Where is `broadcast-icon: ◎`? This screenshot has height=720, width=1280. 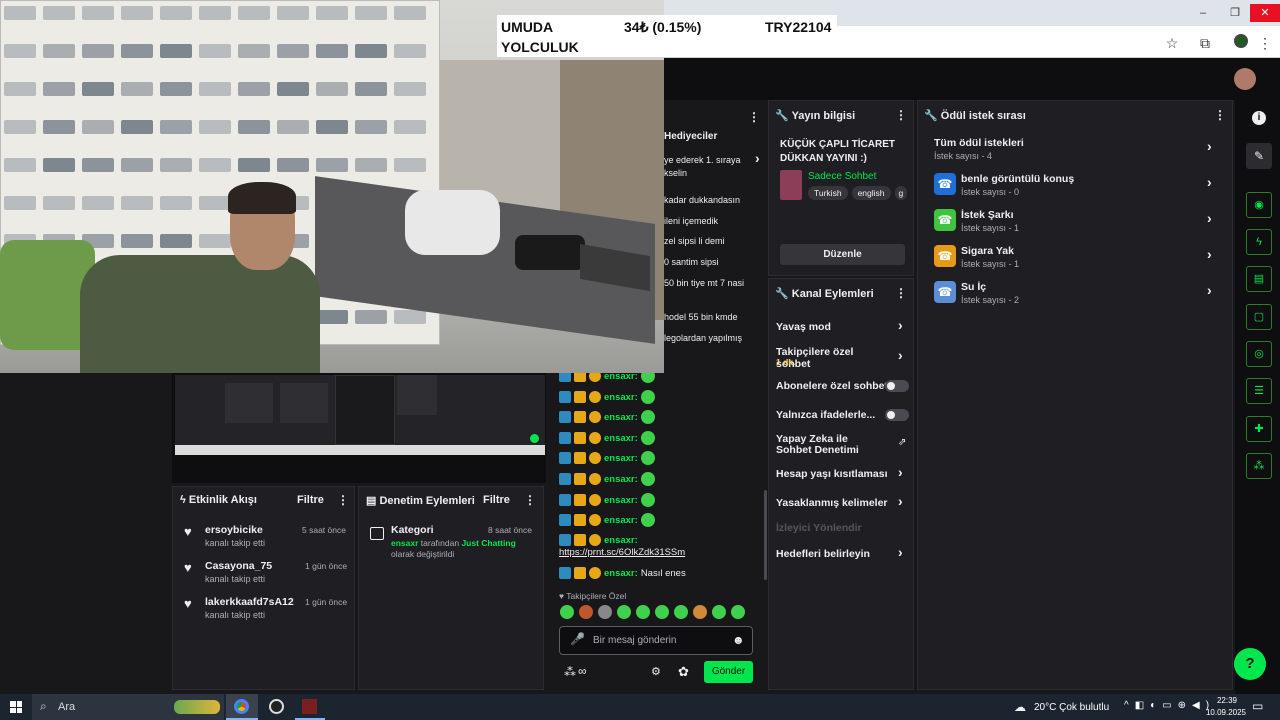 broadcast-icon: ◎ is located at coordinates (1259, 354).